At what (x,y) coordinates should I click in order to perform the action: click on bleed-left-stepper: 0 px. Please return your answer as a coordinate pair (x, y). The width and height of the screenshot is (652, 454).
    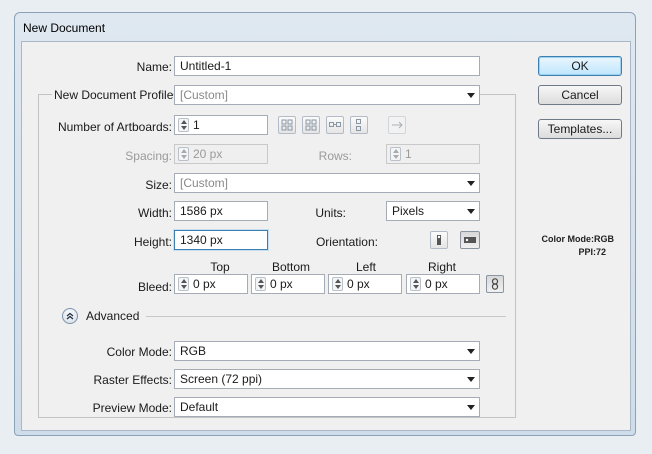
    Looking at the image, I should click on (365, 284).